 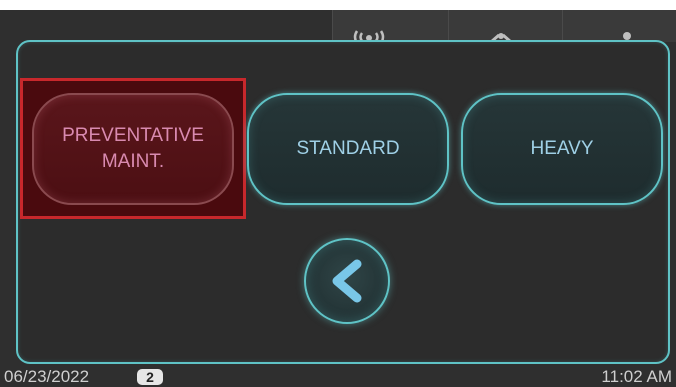 What do you see at coordinates (636, 376) in the screenshot?
I see `time-display: 11:02 AM` at bounding box center [636, 376].